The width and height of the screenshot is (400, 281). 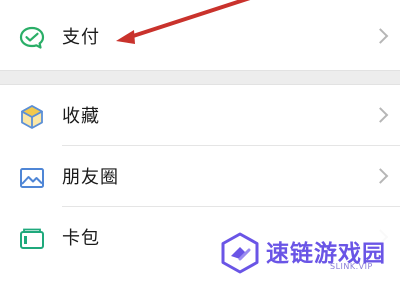 What do you see at coordinates (90, 177) in the screenshot?
I see `menu-item-moments-label: 朋友圈` at bounding box center [90, 177].